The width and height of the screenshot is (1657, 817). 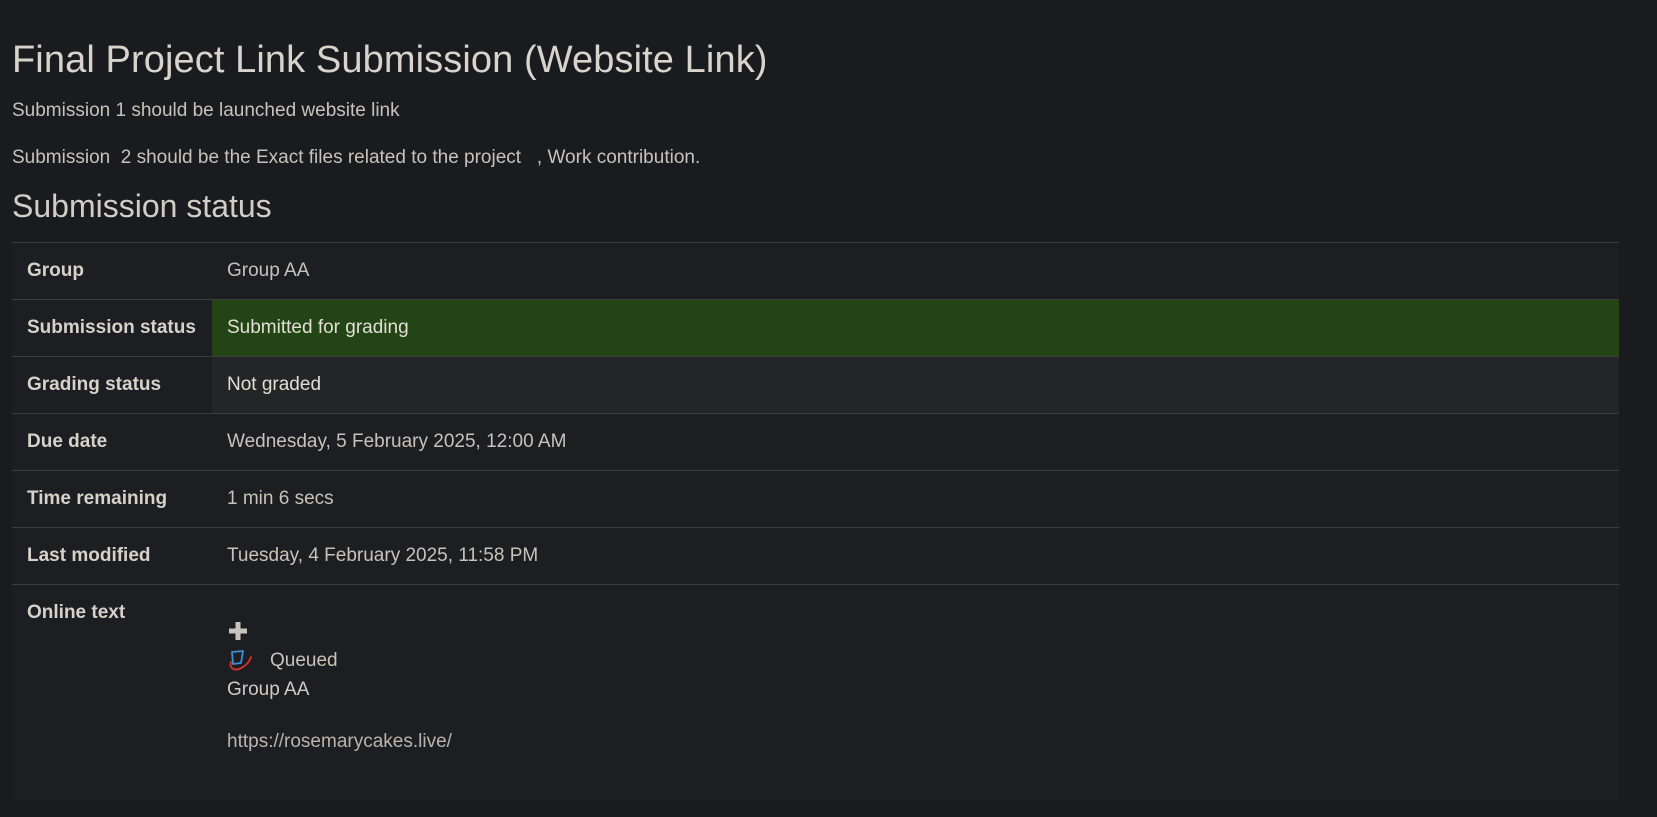 I want to click on row-label-group: Group, so click(x=112, y=271).